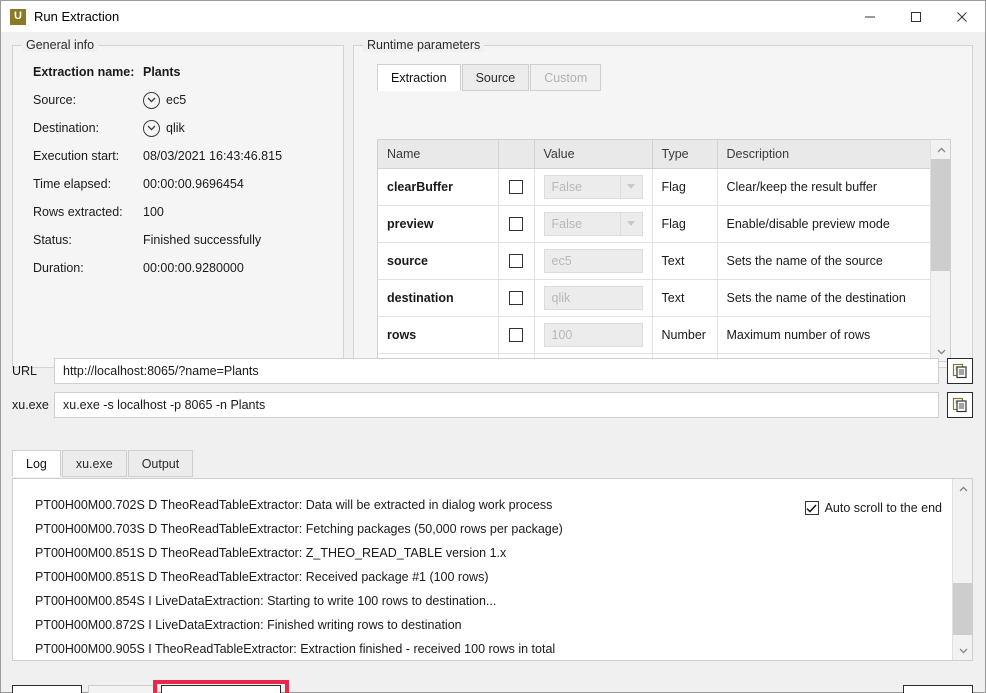  Describe the element at coordinates (685, 187) in the screenshot. I see `param-type: Flag` at that location.